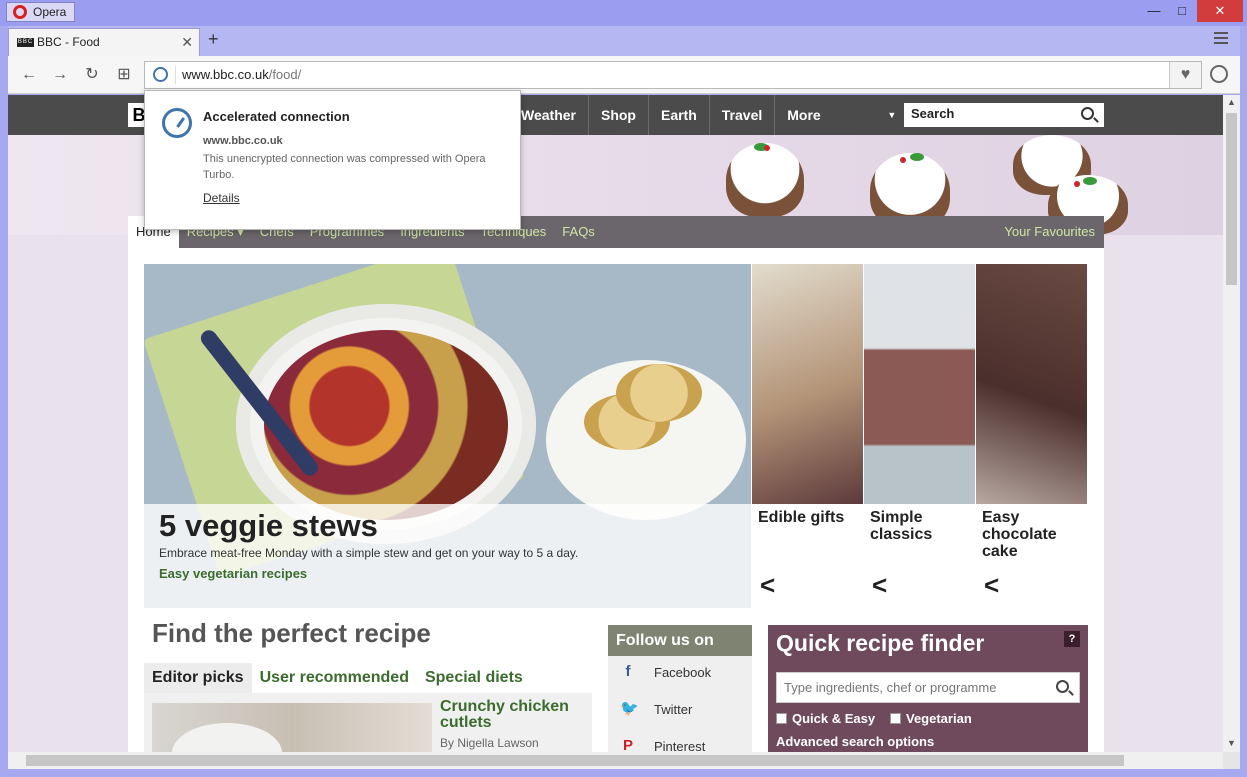 Image resolution: width=1247 pixels, height=777 pixels. Describe the element at coordinates (1231, 760) in the screenshot. I see `scroll-corner` at that location.